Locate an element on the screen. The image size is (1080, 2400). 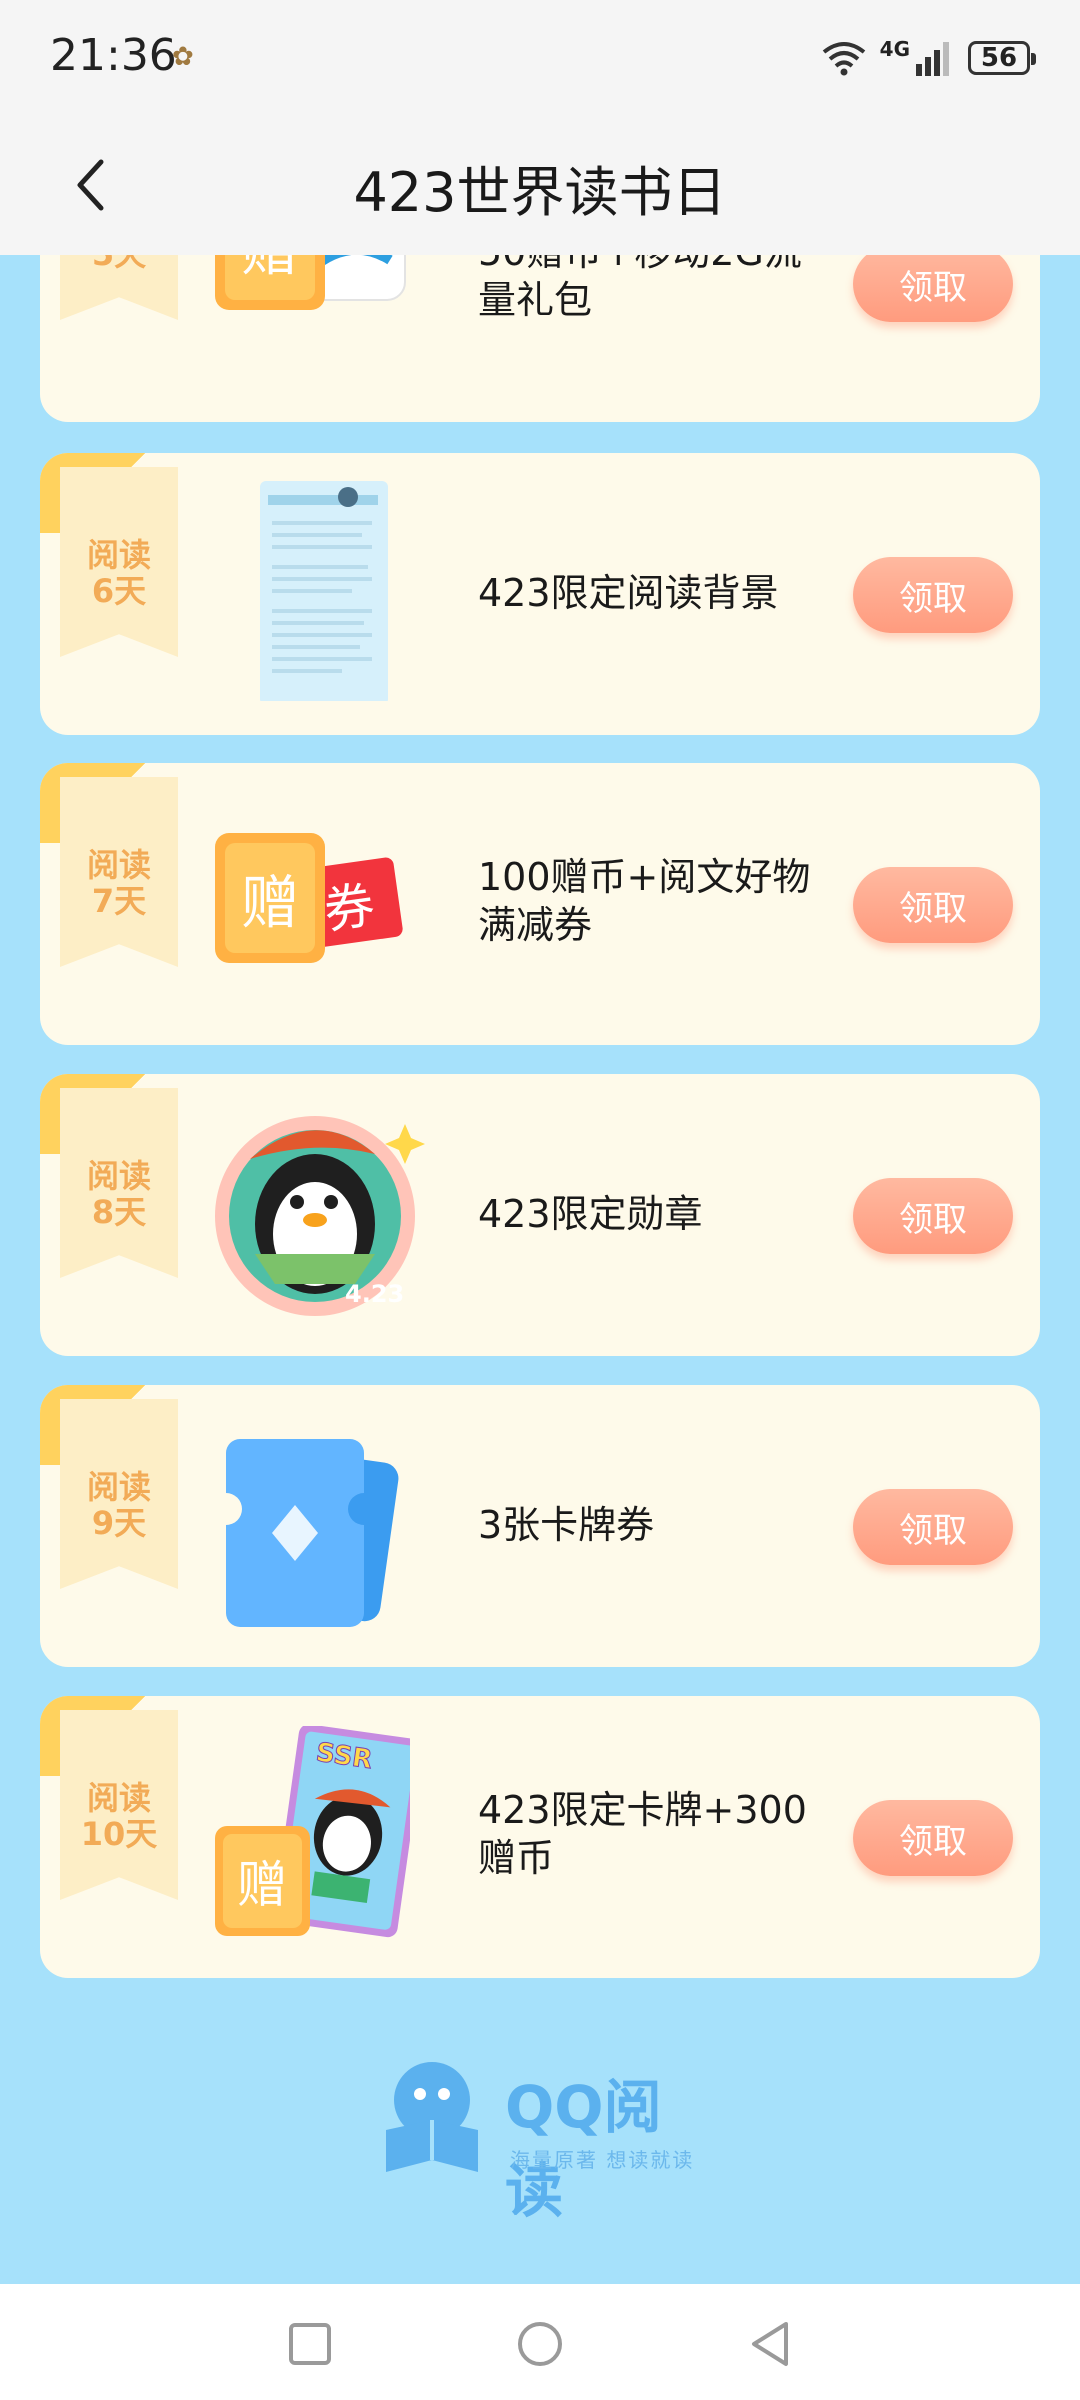
ribbon-line-2: 9天 is located at coordinates (119, 1523).